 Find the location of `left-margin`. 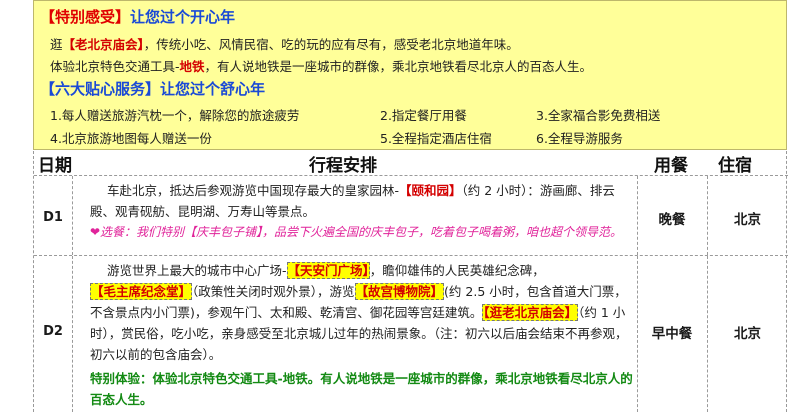

left-margin is located at coordinates (16, 206).